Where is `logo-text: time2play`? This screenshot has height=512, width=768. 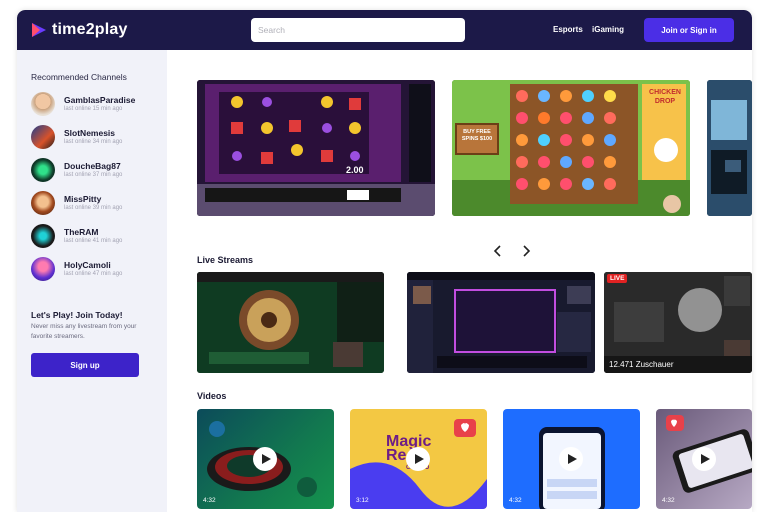 logo-text: time2play is located at coordinates (90, 29).